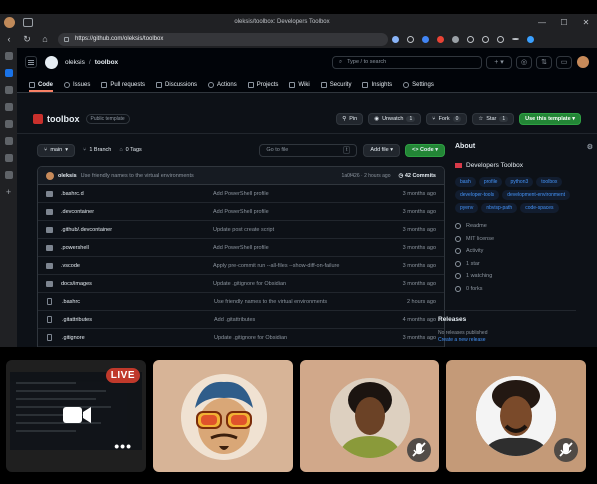 The height and width of the screenshot is (484, 597). What do you see at coordinates (590, 147) in the screenshot?
I see `gear-icon: ⚙` at bounding box center [590, 147].